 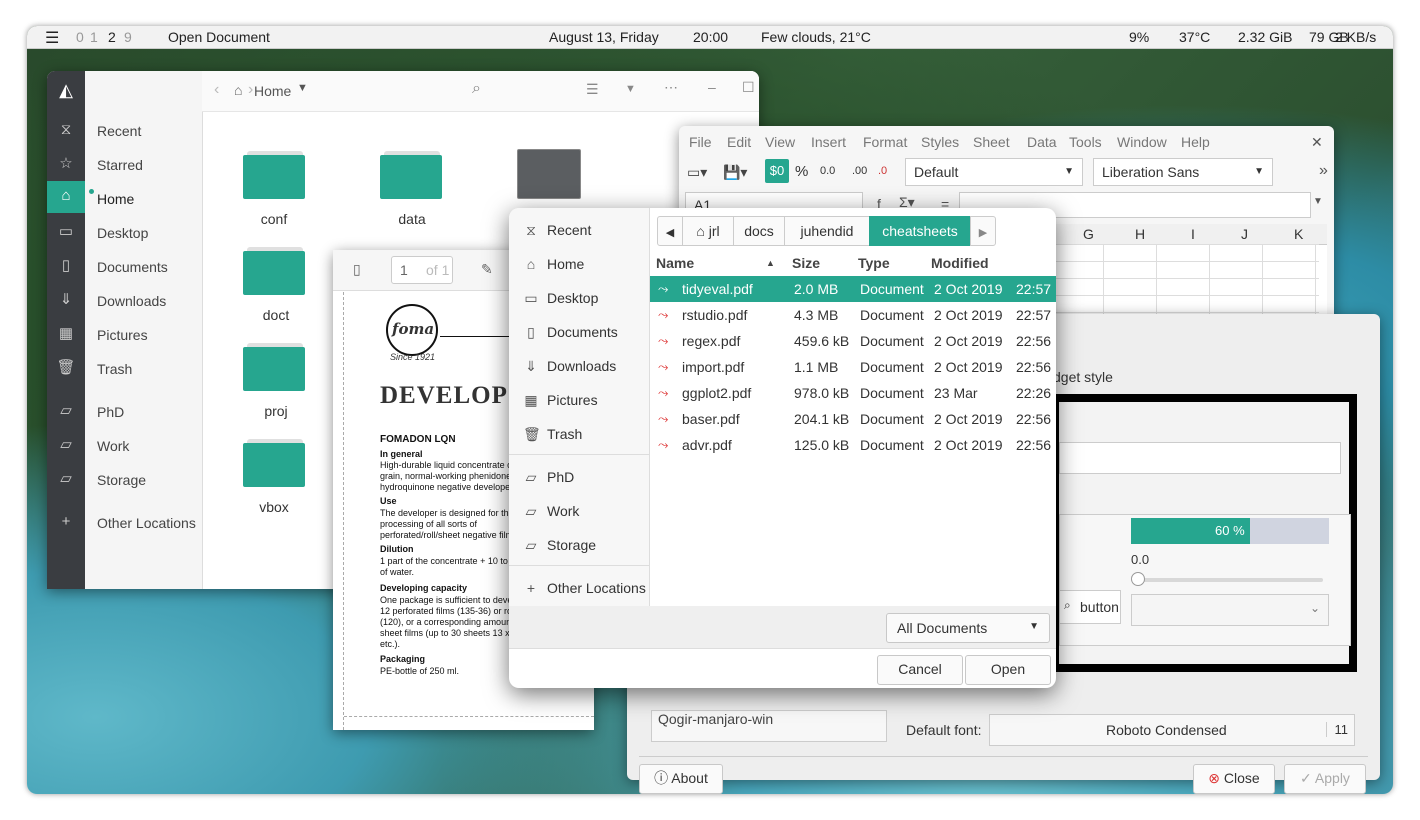 What do you see at coordinates (735, 172) in the screenshot?
I see `save-icon: 💾▾` at bounding box center [735, 172].